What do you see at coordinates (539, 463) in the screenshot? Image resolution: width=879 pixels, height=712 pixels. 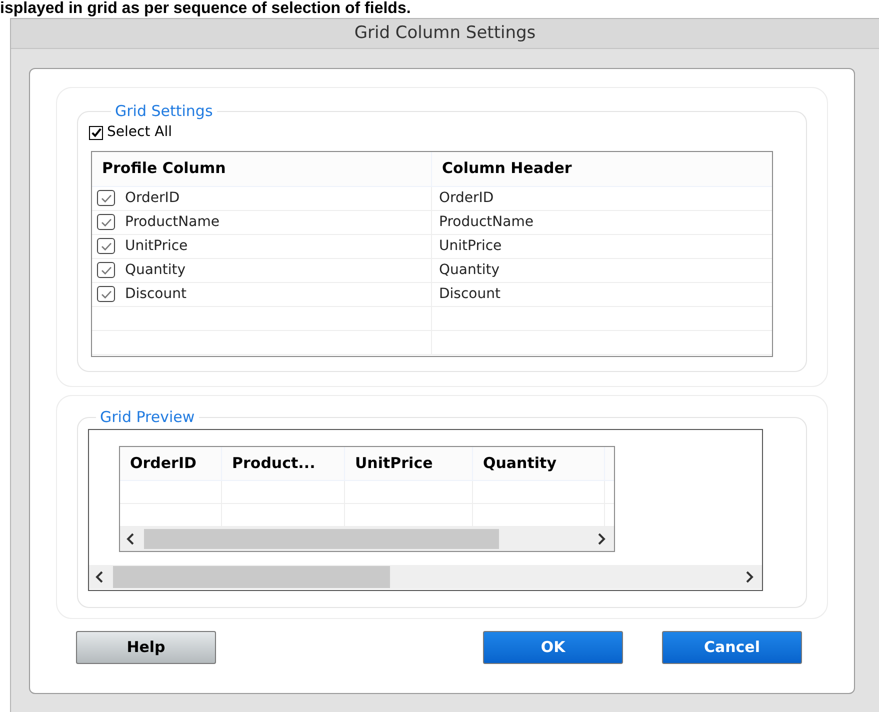 I see `column-header: Quantity` at bounding box center [539, 463].